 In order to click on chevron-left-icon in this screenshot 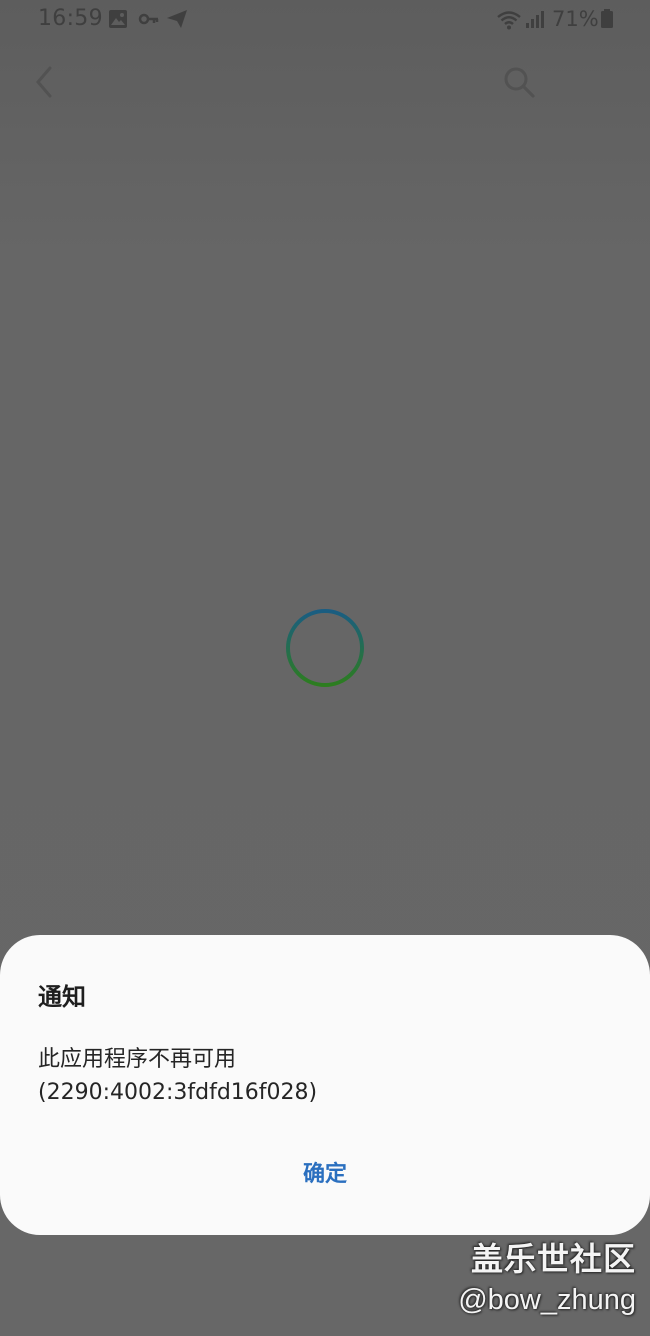, I will do `click(44, 82)`.